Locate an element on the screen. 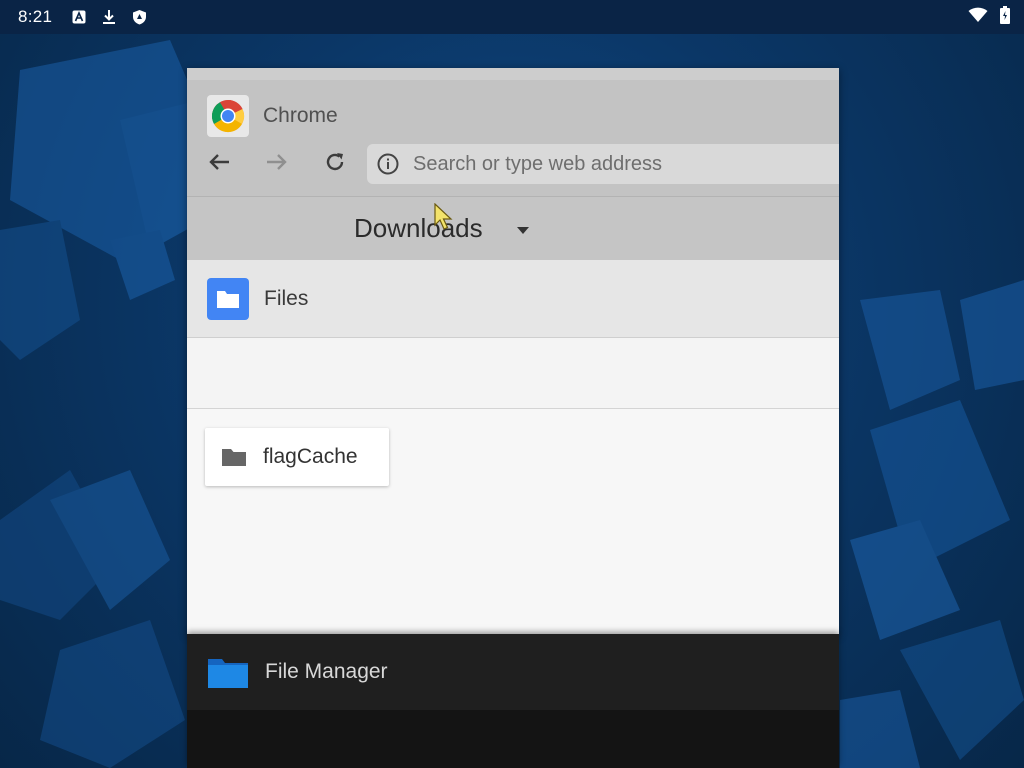 The width and height of the screenshot is (1024, 768). empty-row is located at coordinates (513, 373).